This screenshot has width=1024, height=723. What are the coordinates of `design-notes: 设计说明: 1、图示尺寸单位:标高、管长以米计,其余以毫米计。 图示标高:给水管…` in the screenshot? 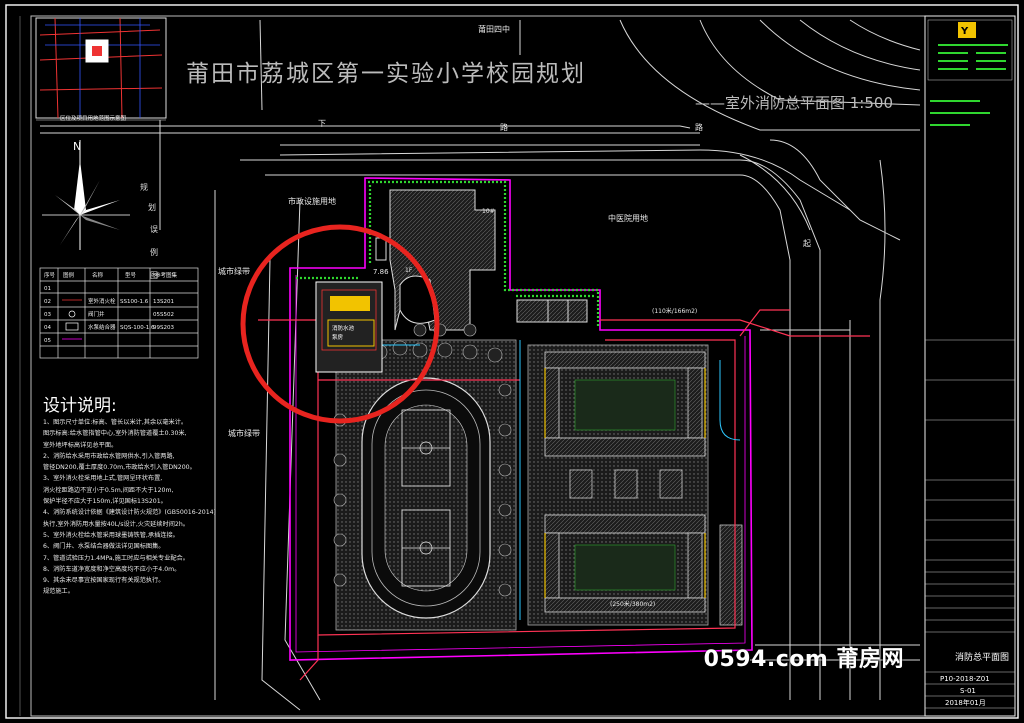 It's located at (178, 496).